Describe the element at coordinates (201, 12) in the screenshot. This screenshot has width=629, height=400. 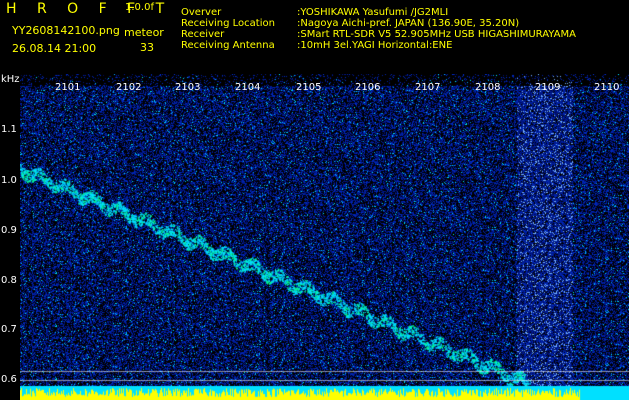
I see `info-label: Overver` at that location.